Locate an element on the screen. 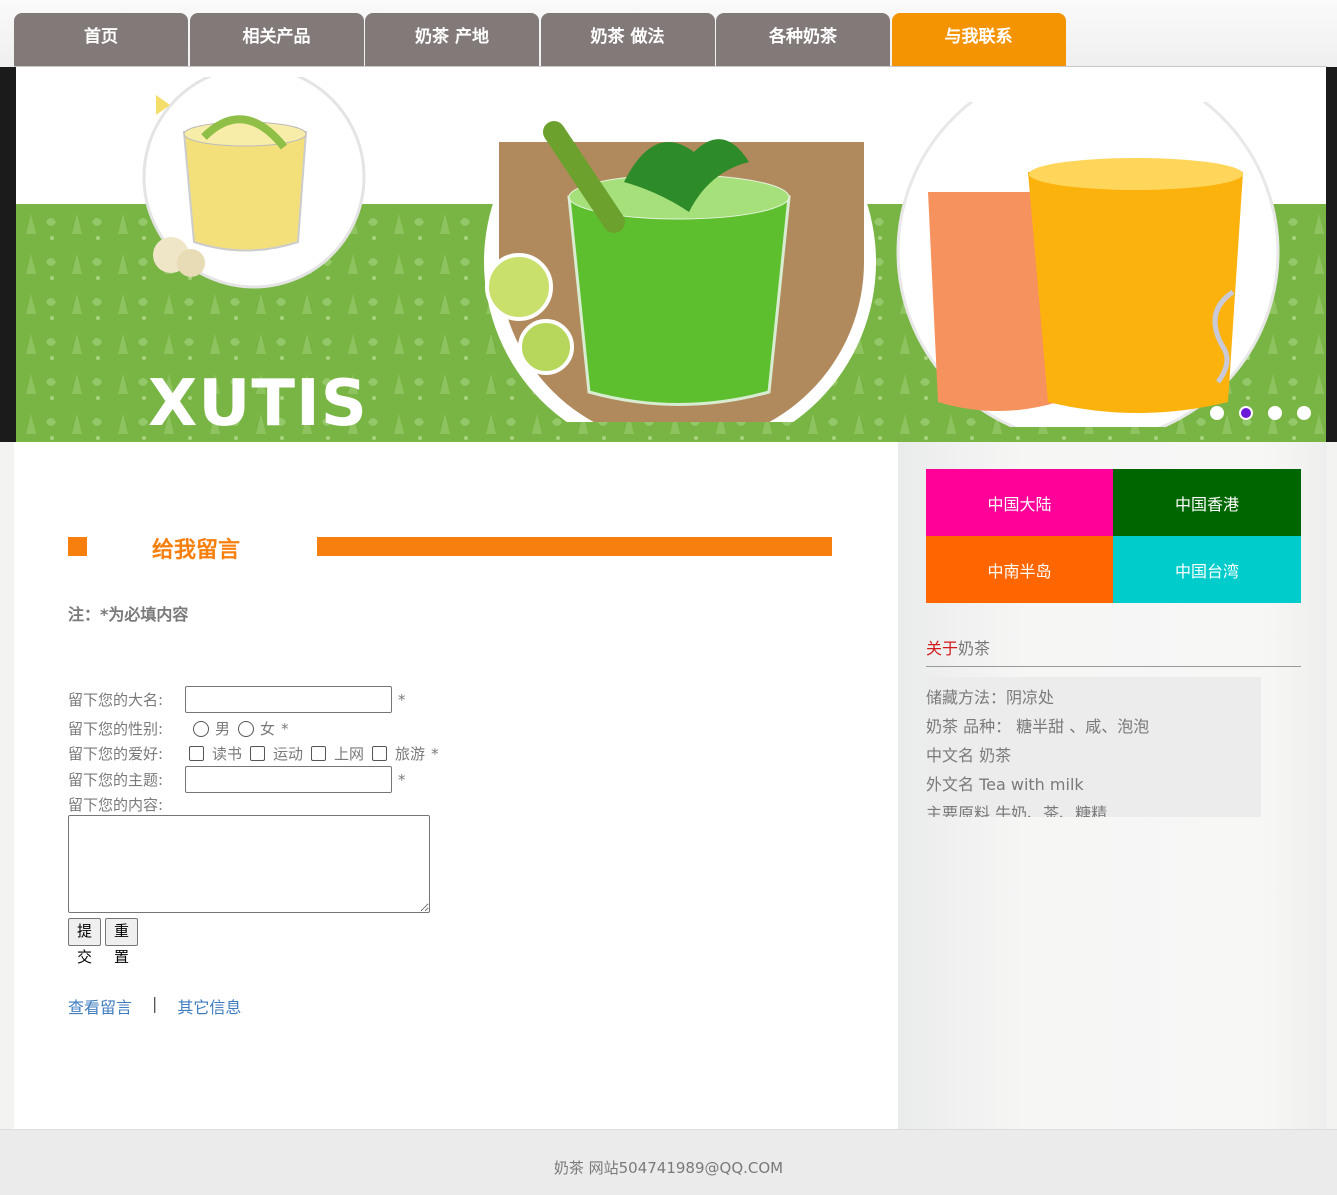  banner-logo-text: XUTIS is located at coordinates (258, 404).